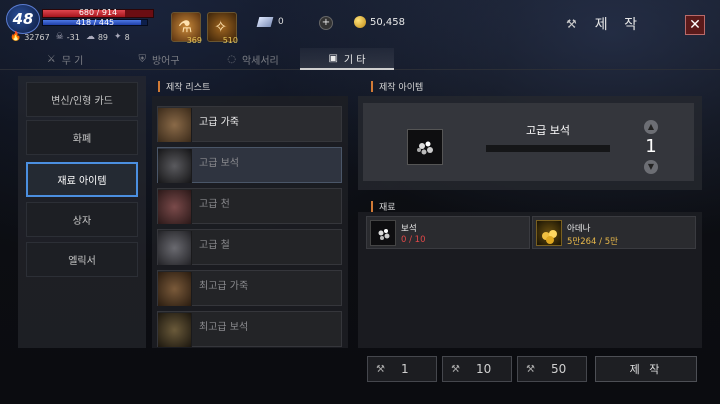 The image size is (720, 404). I want to click on category-currency: 화폐, so click(82, 137).